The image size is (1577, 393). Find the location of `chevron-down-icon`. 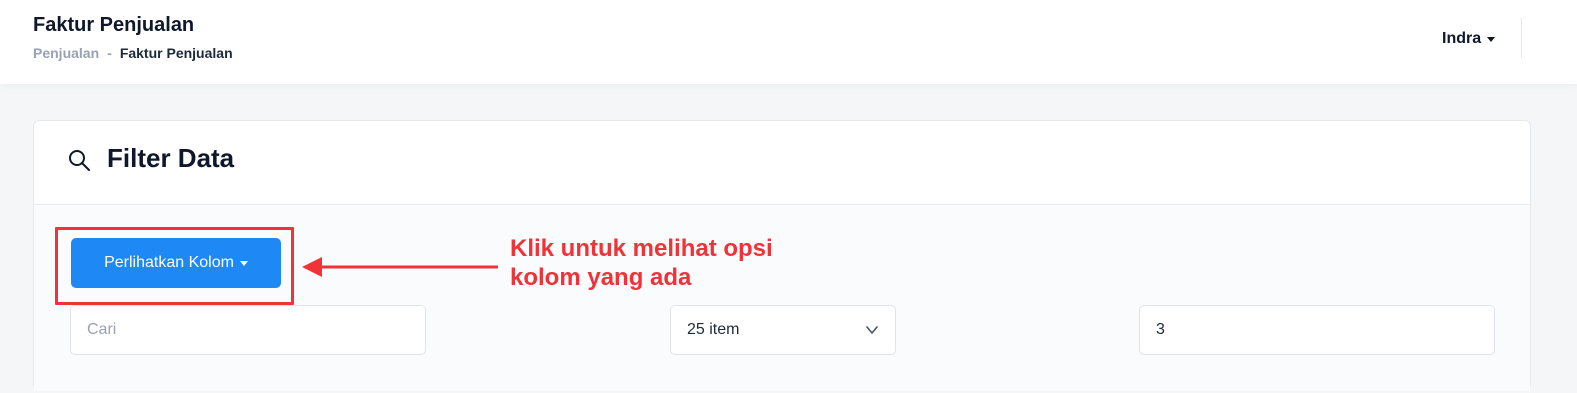

chevron-down-icon is located at coordinates (872, 330).